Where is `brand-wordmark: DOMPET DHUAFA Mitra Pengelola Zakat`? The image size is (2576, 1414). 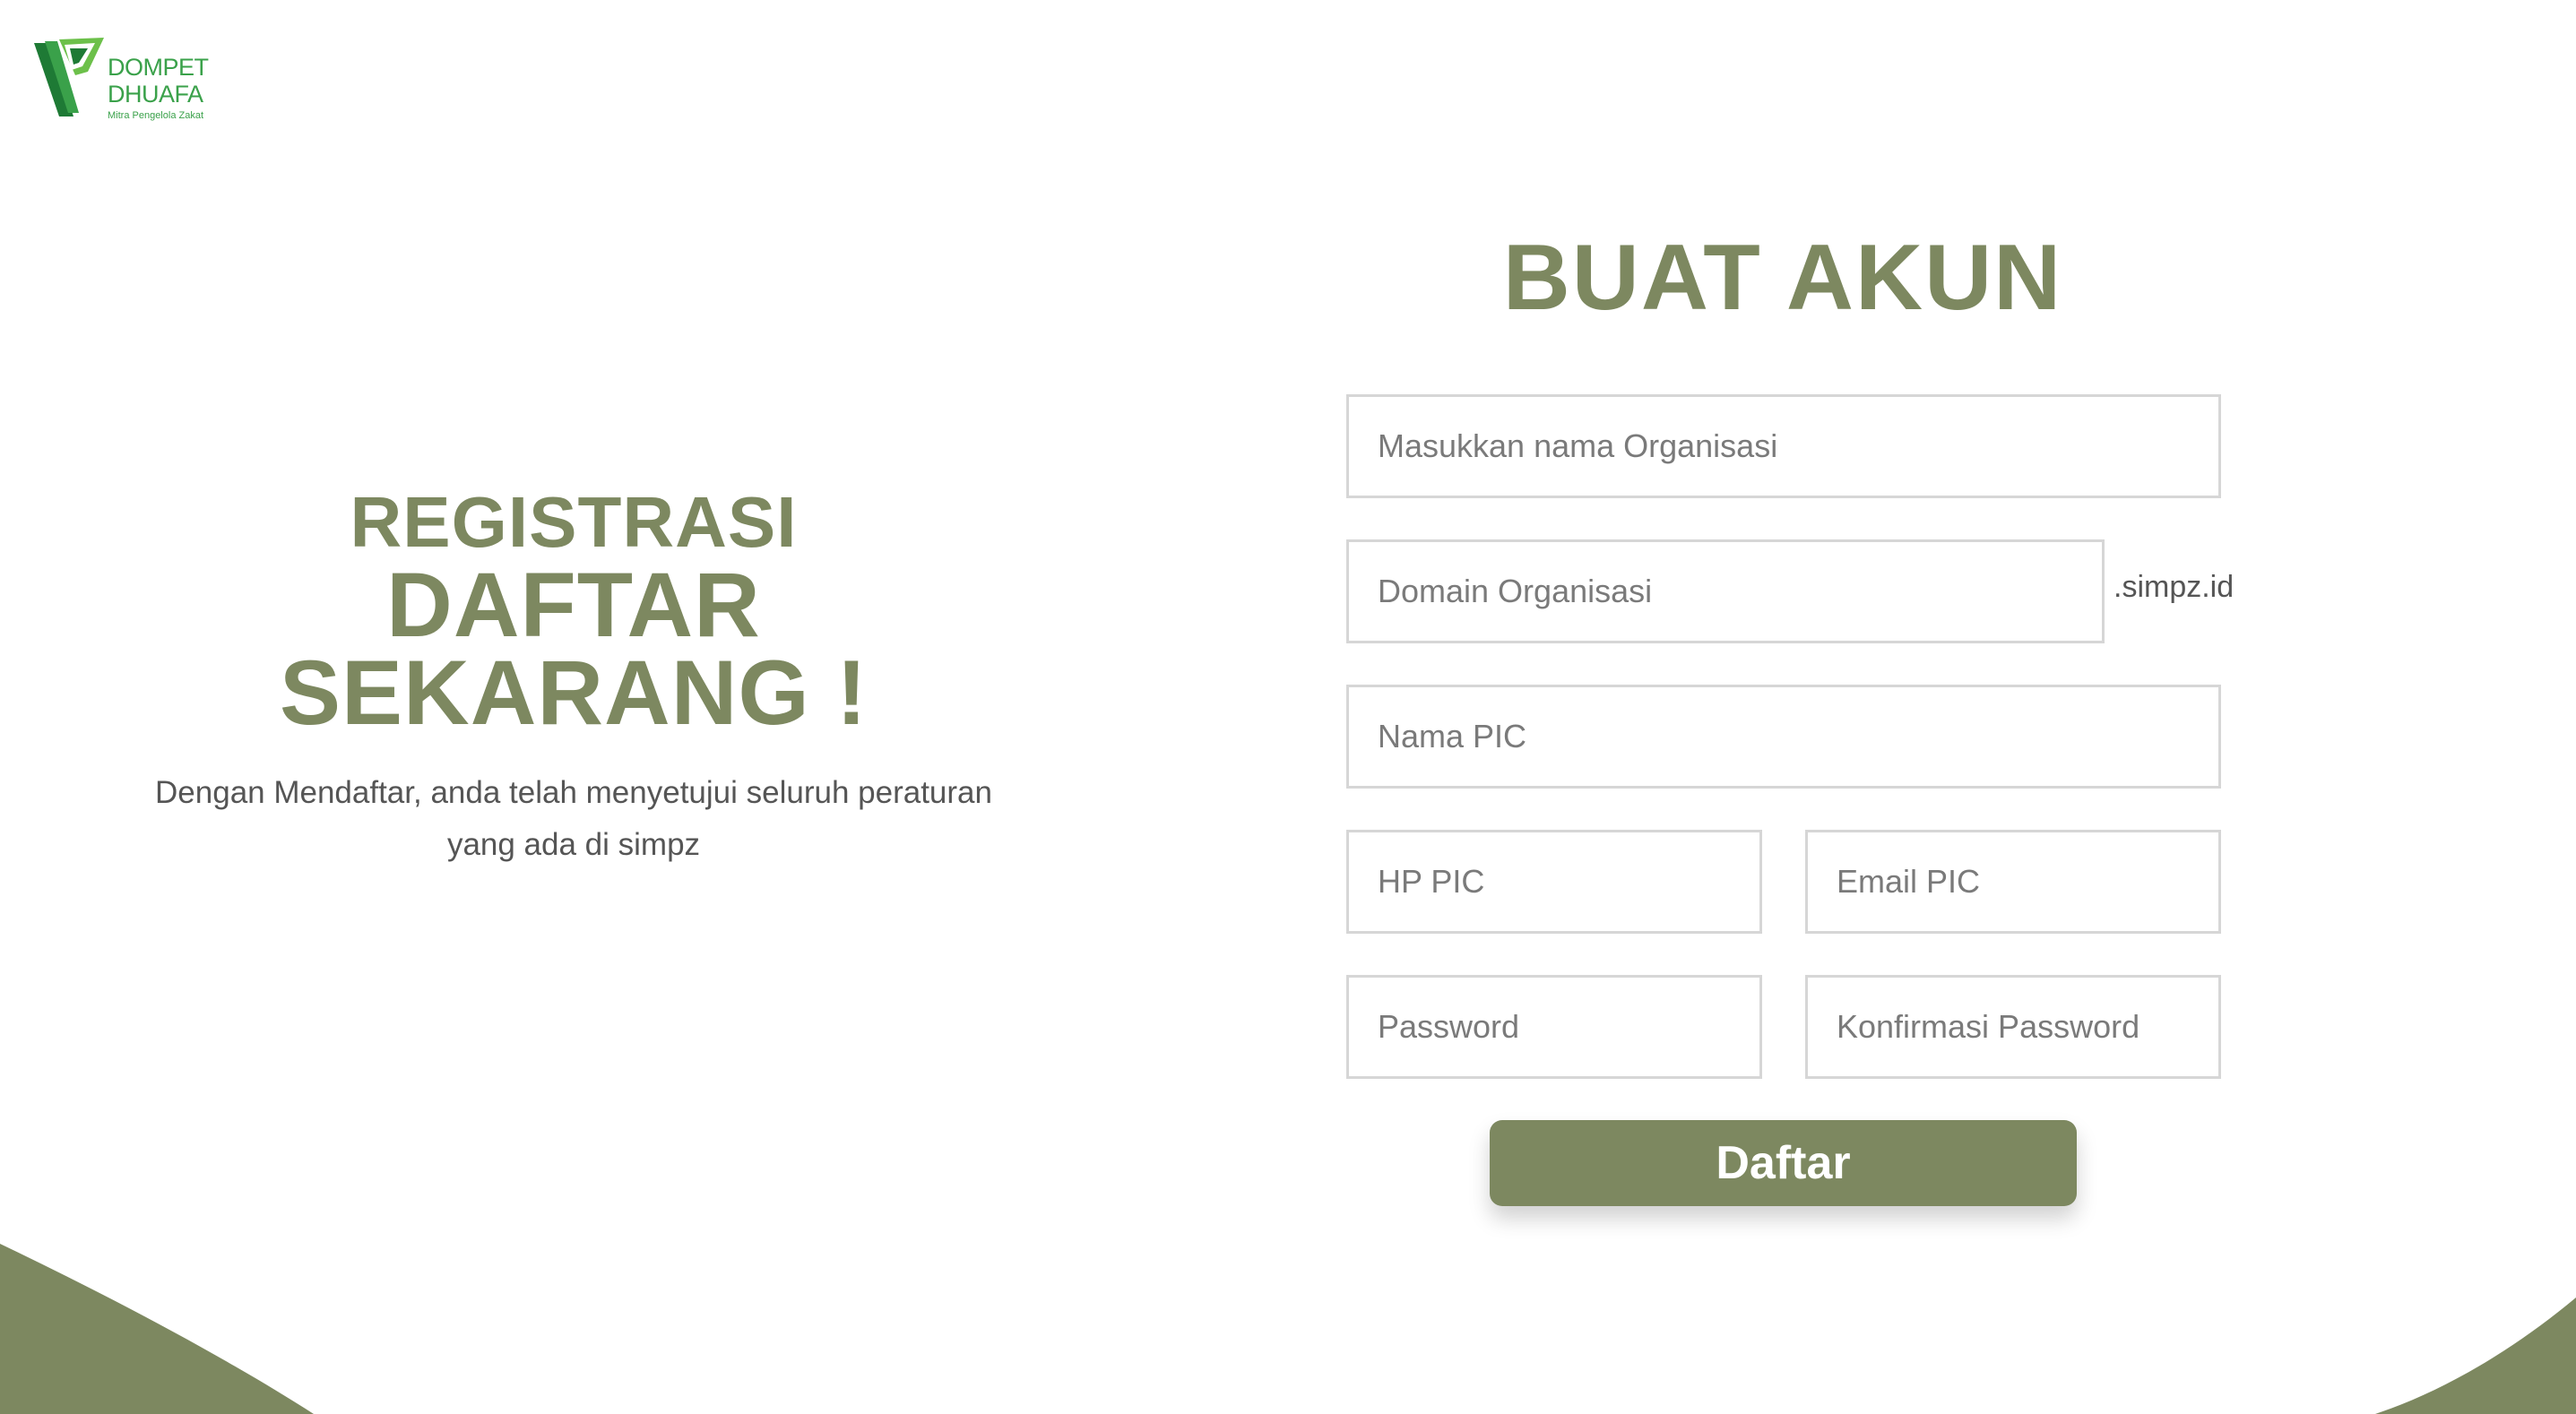
brand-wordmark: DOMPET DHUAFA Mitra Pengelola Zakat is located at coordinates (158, 88).